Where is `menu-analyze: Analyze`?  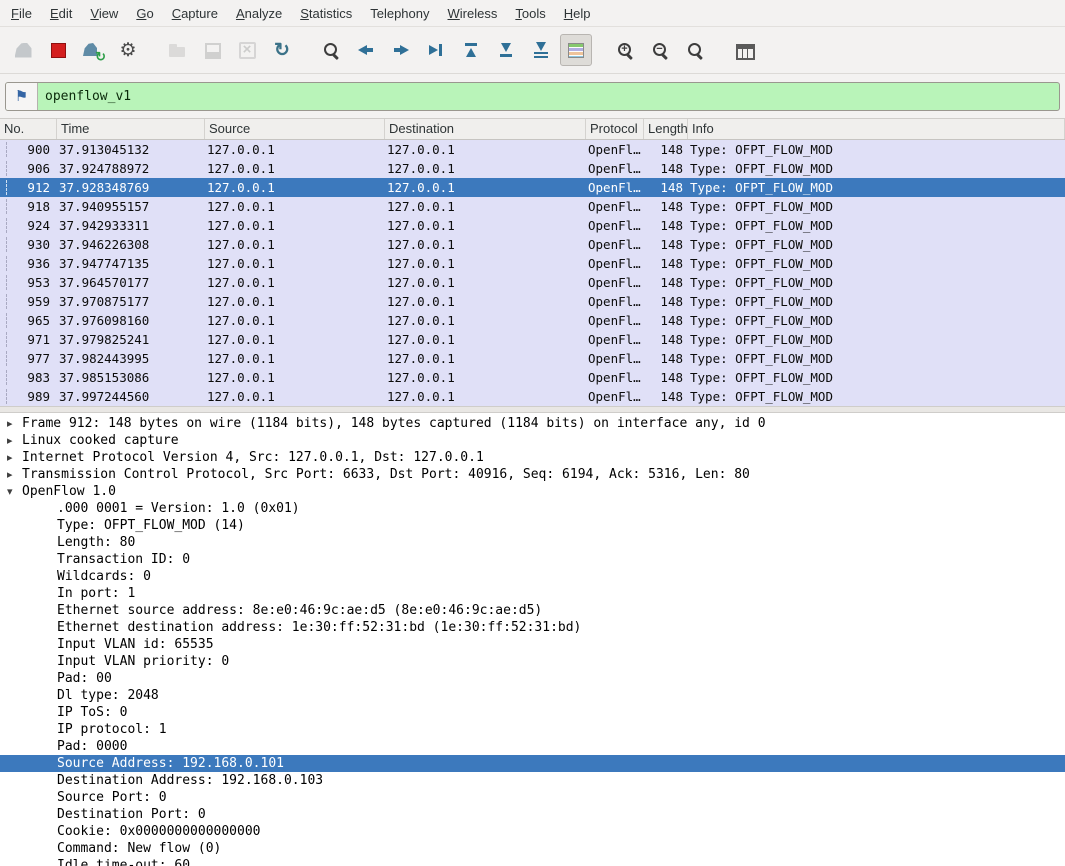
menu-analyze: Analyze is located at coordinates (259, 13).